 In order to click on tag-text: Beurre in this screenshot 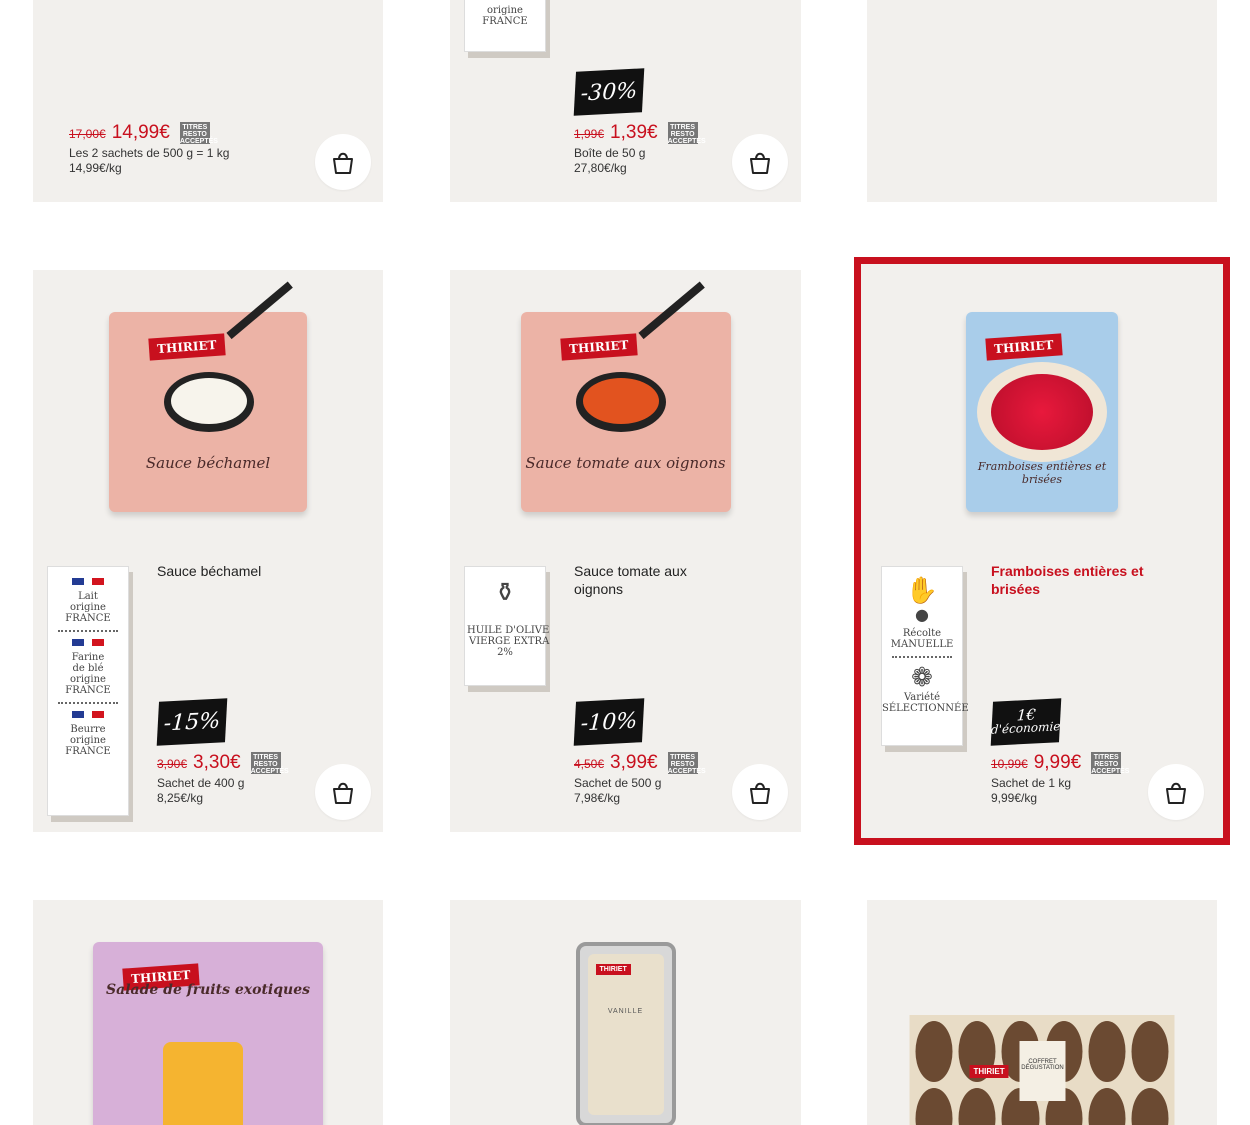, I will do `click(88, 729)`.